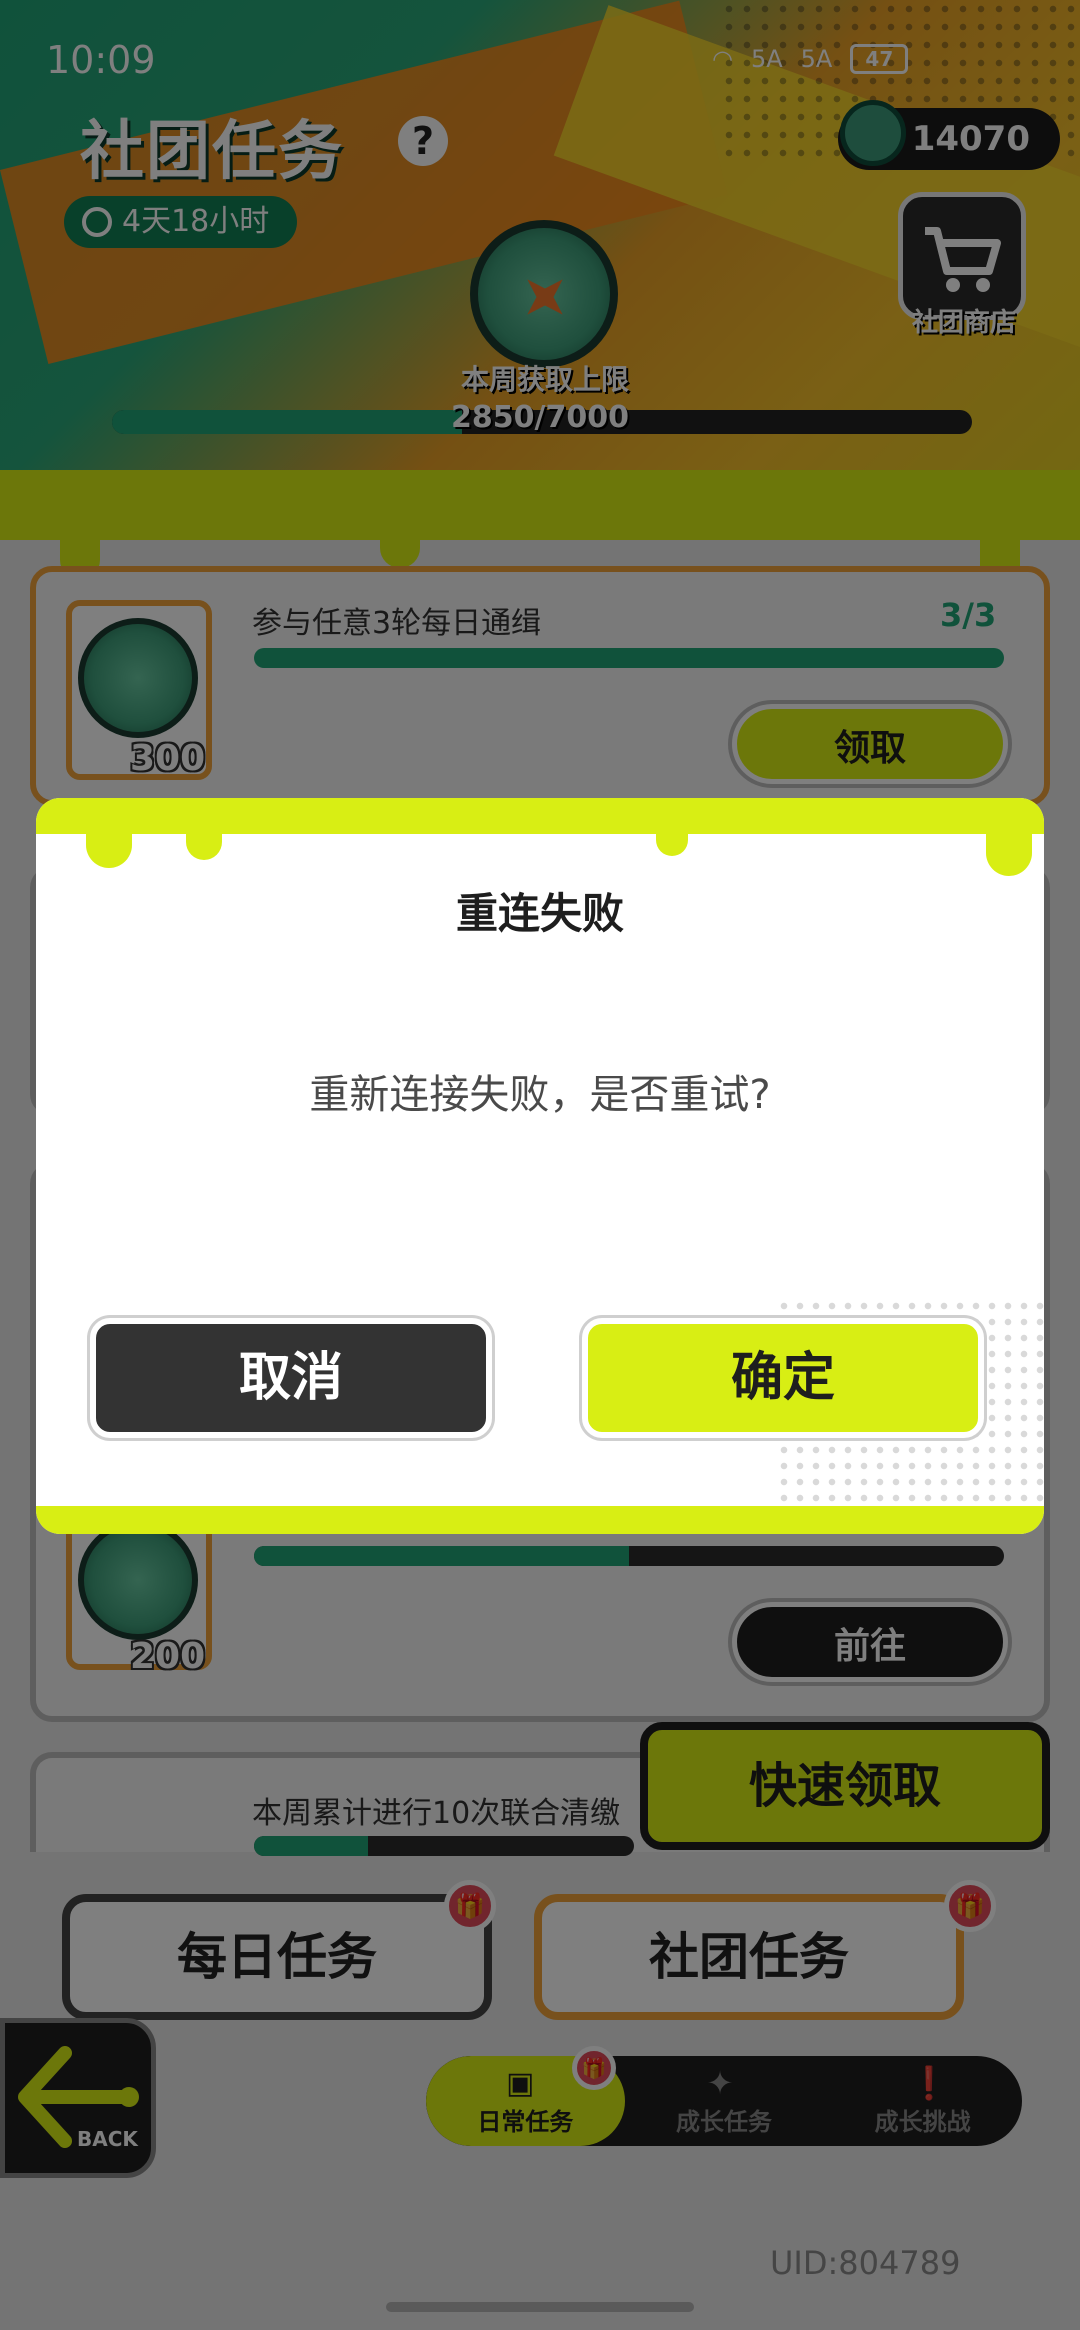 Image resolution: width=1080 pixels, height=2330 pixels. Describe the element at coordinates (783, 1378) in the screenshot. I see `confirm-button: 确定` at that location.